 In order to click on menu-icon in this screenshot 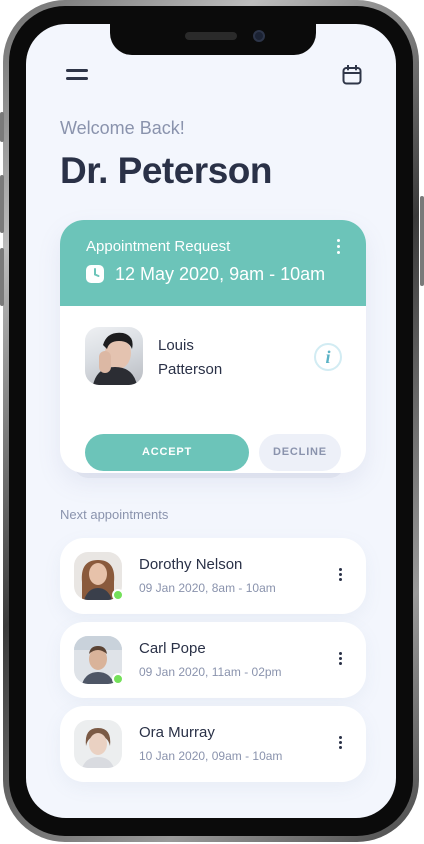, I will do `click(77, 76)`.